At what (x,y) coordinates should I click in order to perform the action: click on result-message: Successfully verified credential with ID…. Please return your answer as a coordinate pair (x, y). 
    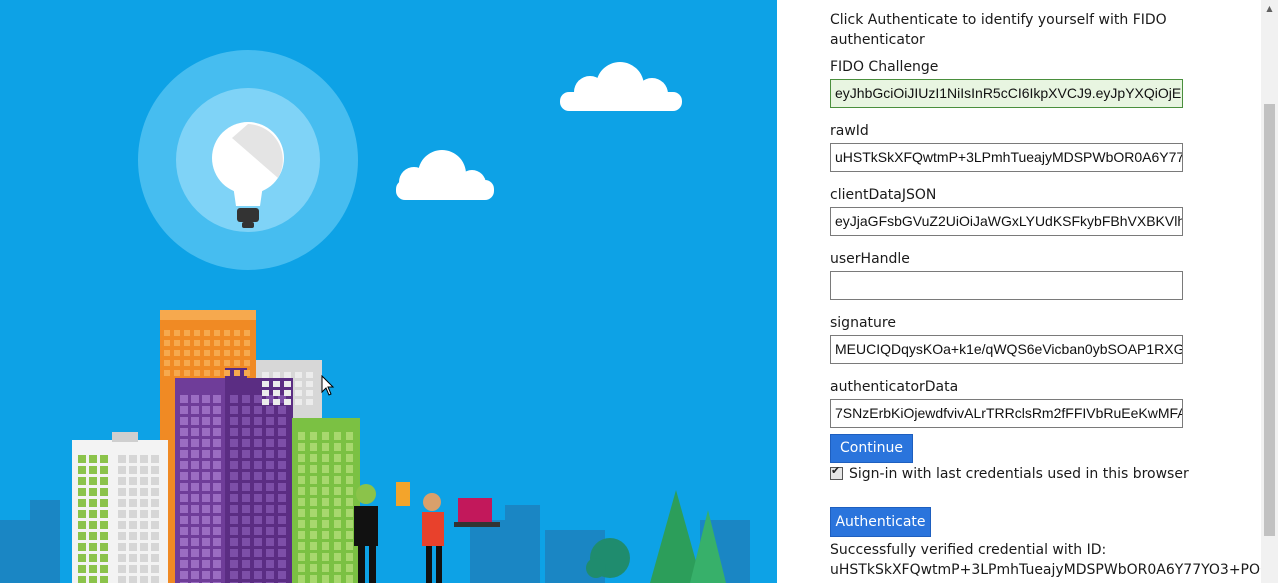
    Looking at the image, I should click on (968, 550).